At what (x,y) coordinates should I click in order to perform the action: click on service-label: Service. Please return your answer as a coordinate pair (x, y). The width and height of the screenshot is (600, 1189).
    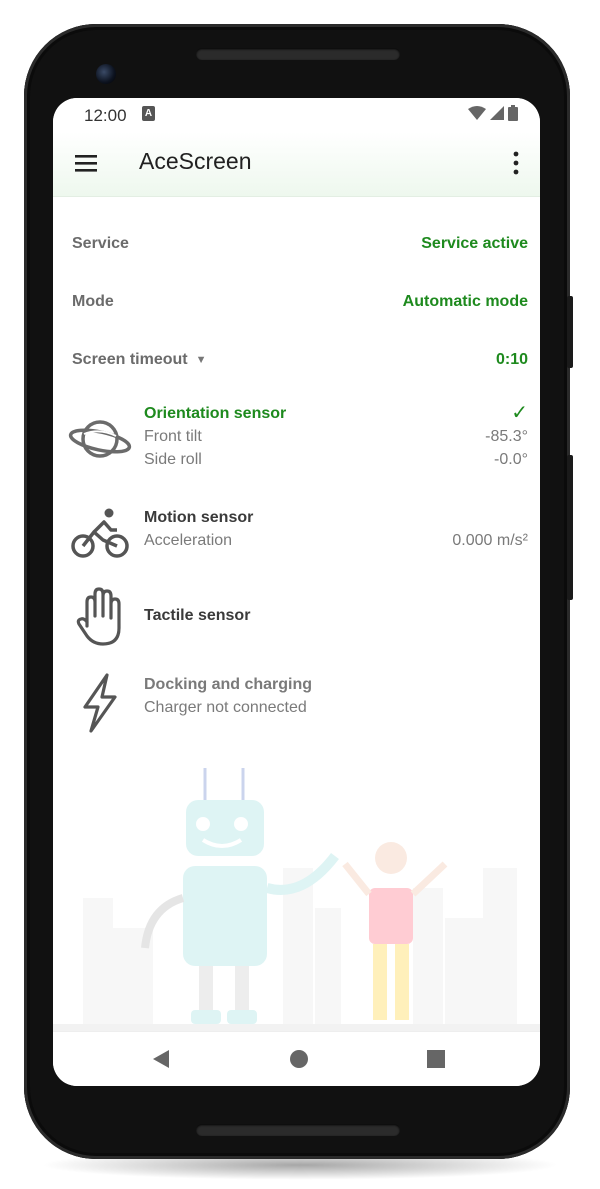
    Looking at the image, I should click on (100, 243).